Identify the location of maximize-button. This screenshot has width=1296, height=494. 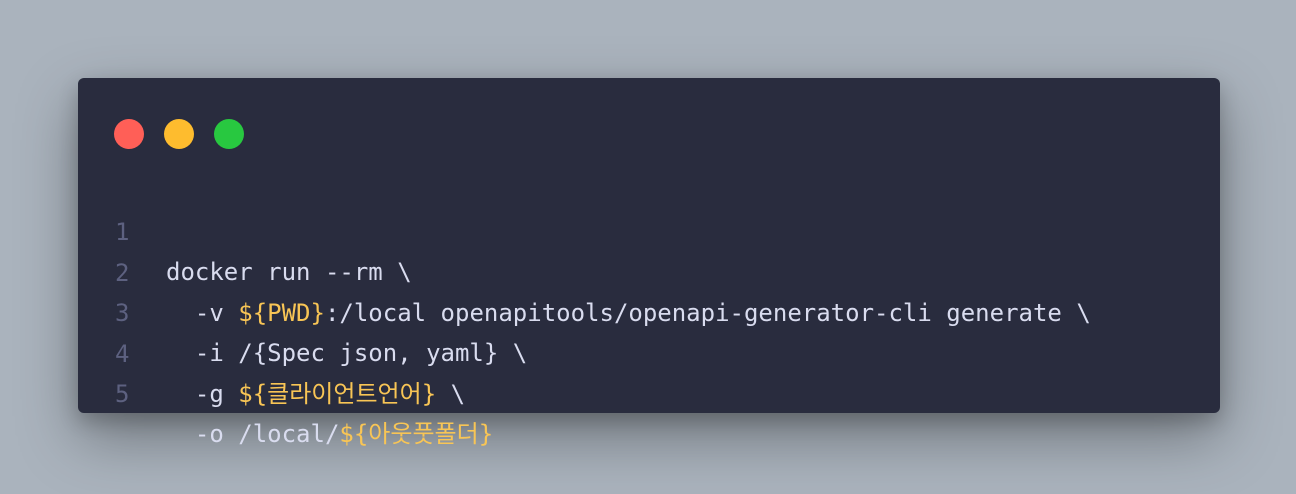
(229, 134).